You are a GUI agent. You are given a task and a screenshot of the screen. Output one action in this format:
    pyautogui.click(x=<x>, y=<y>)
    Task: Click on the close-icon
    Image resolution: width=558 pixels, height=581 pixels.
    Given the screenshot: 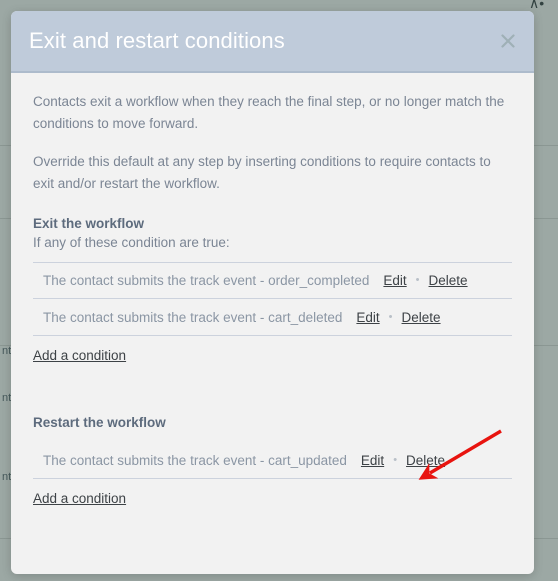 What is the action you would take?
    pyautogui.click(x=508, y=41)
    